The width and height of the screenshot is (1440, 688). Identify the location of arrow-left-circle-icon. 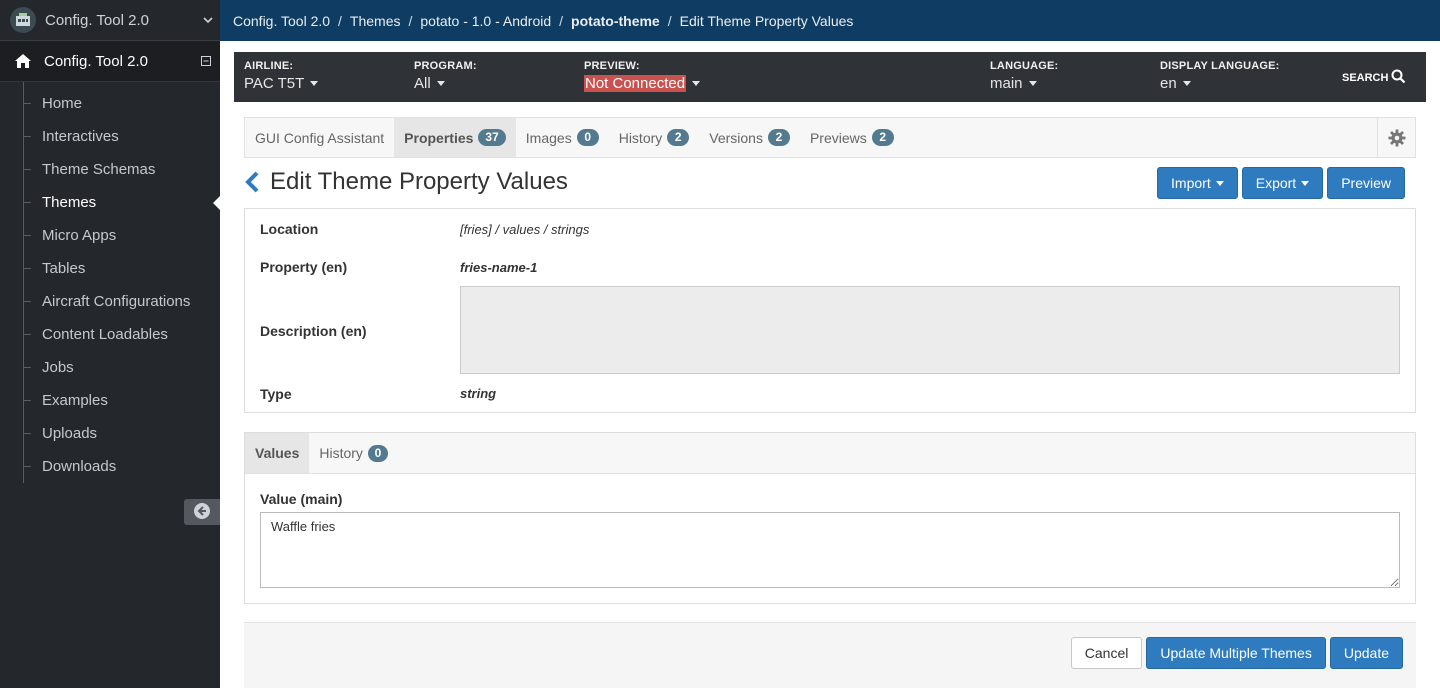
(202, 512).